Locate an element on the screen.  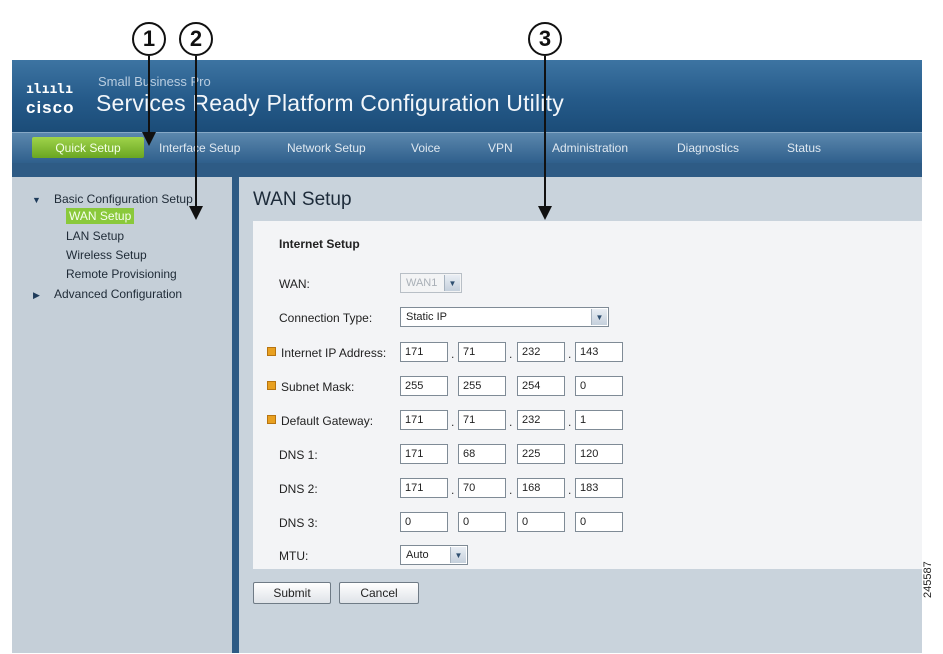
subnet-mask-octet-4: 0 is located at coordinates (599, 386).